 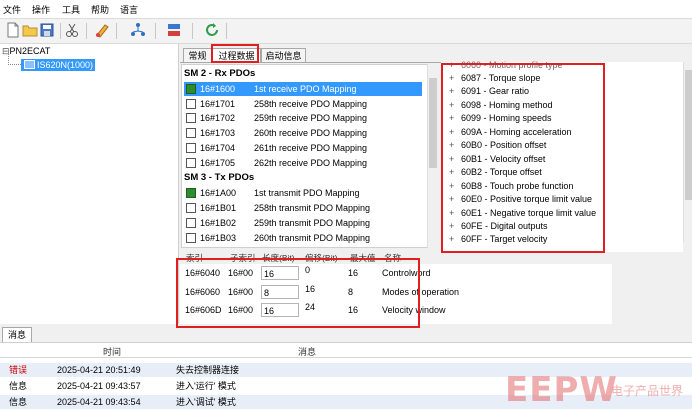 What do you see at coordinates (18, 370) in the screenshot?
I see `msg-type: 错误` at bounding box center [18, 370].